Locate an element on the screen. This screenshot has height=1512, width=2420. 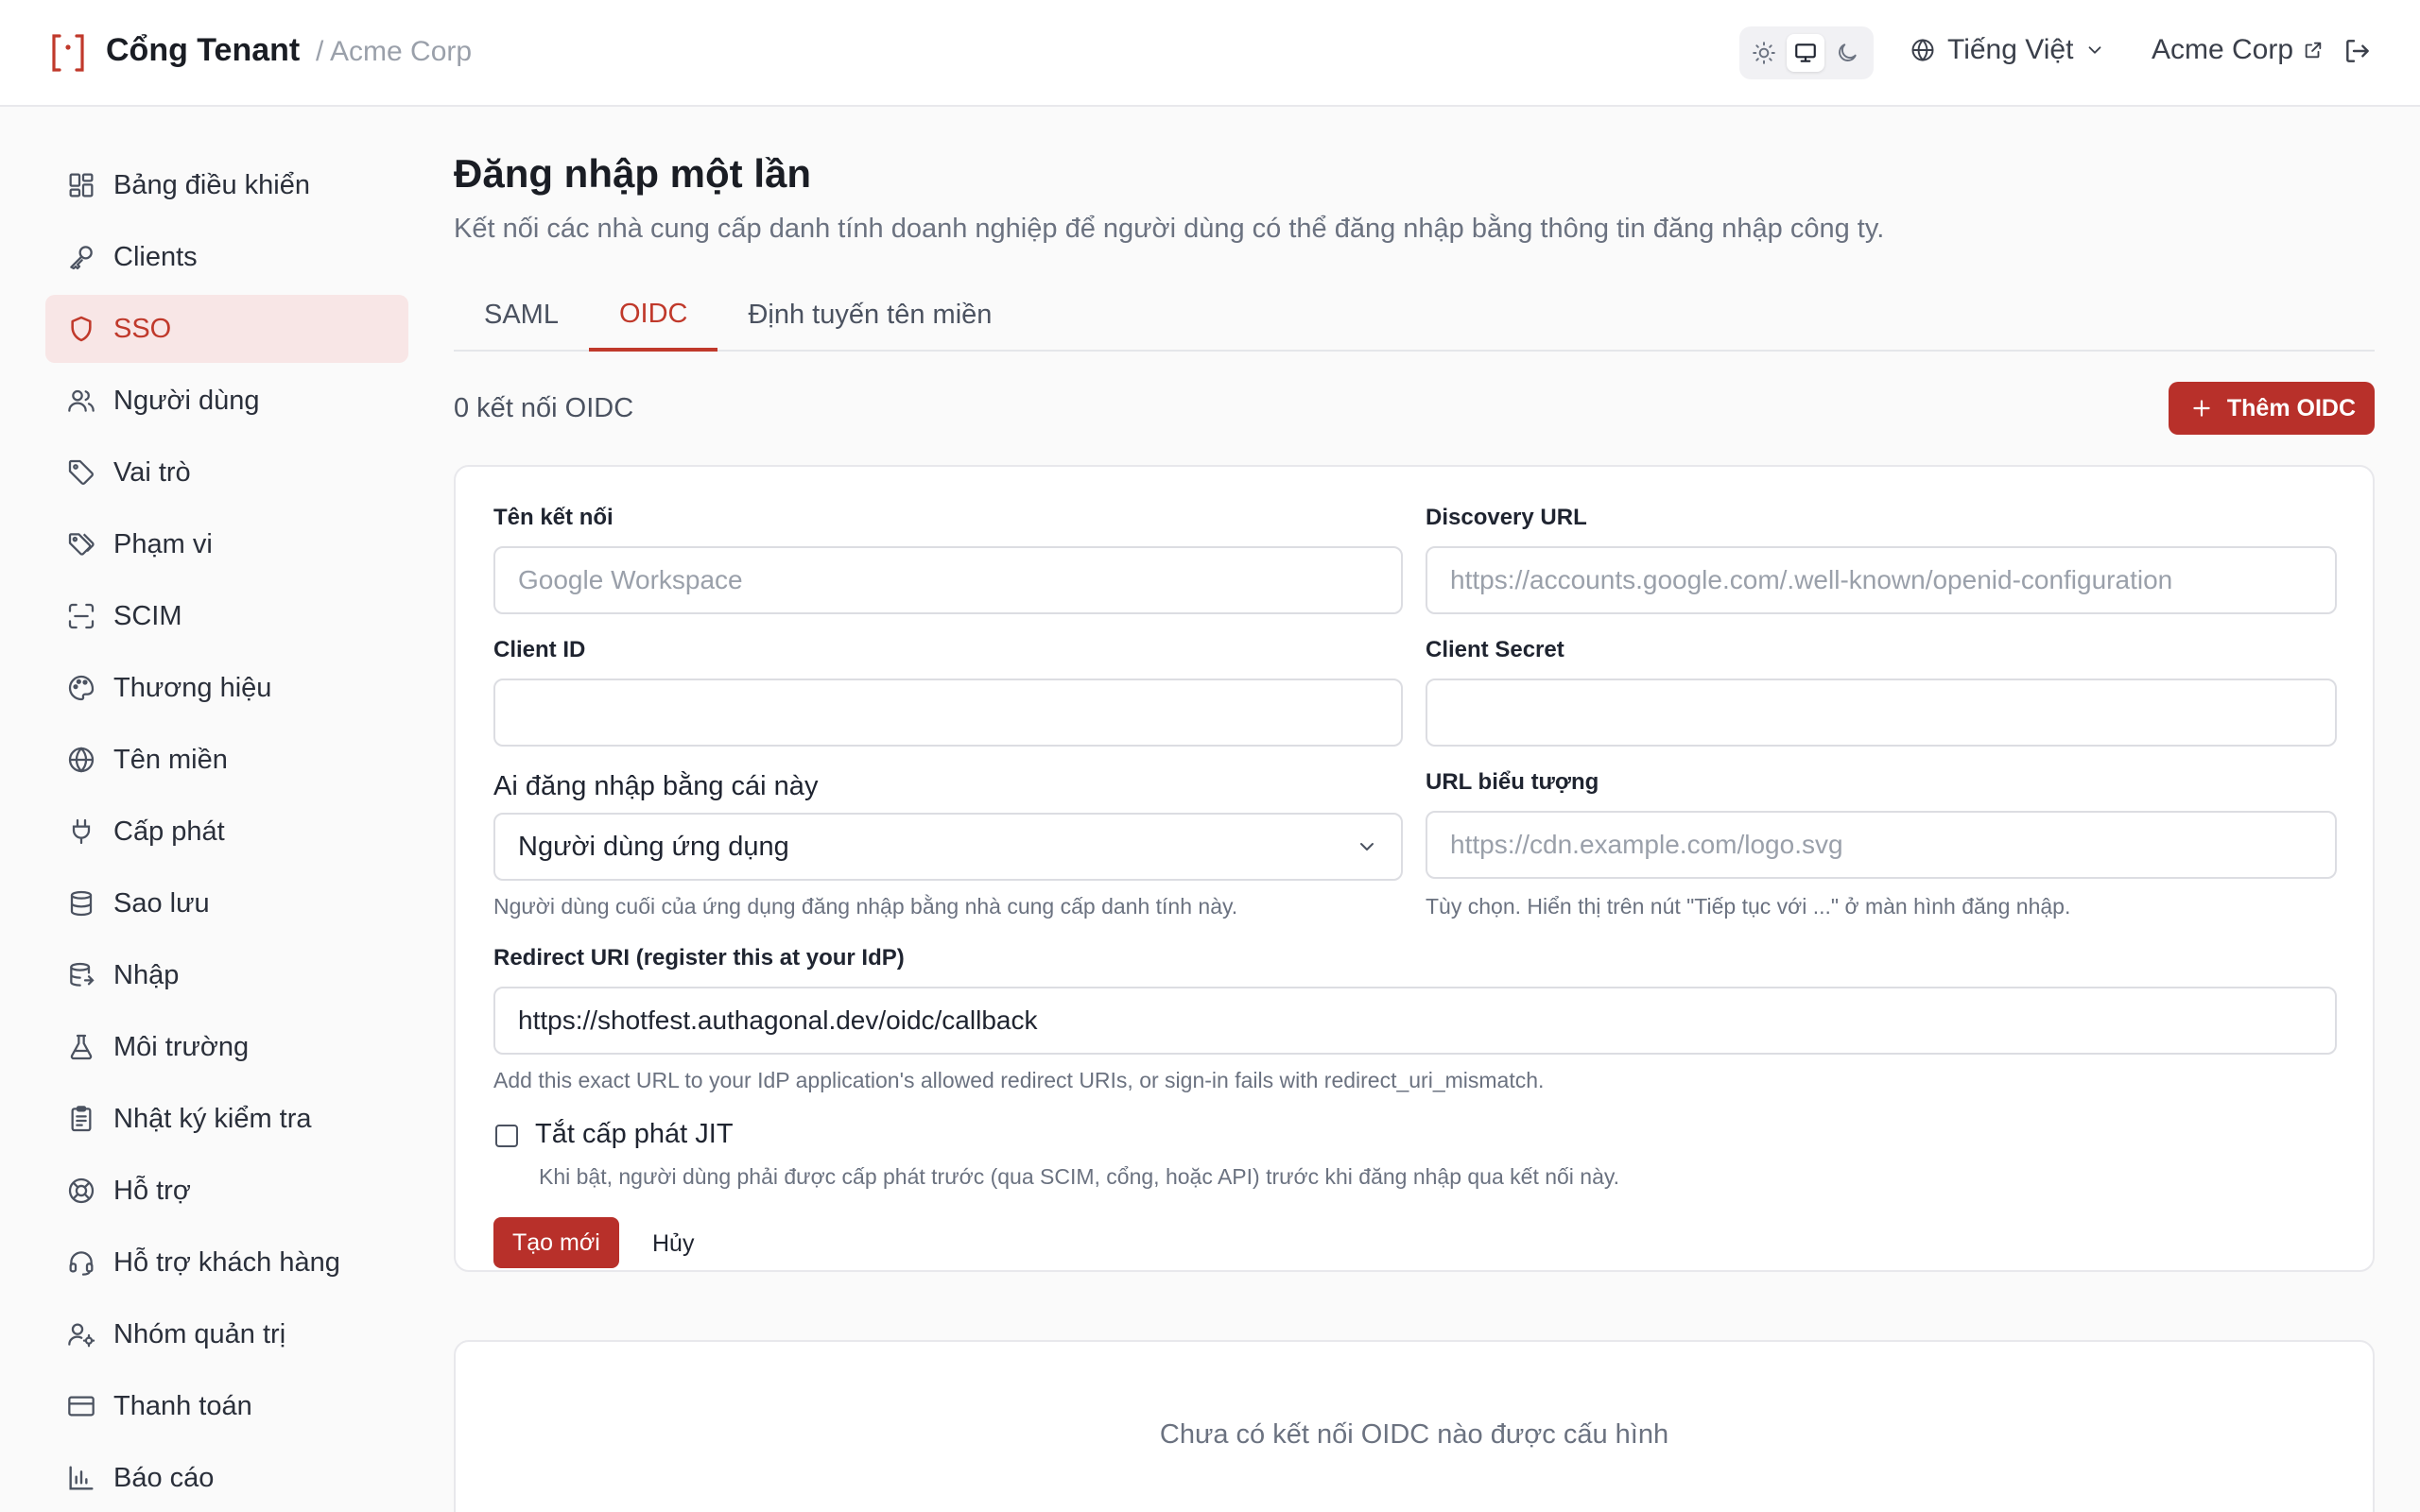
tenant-breadcrumb: / Acme Corp is located at coordinates (394, 51).